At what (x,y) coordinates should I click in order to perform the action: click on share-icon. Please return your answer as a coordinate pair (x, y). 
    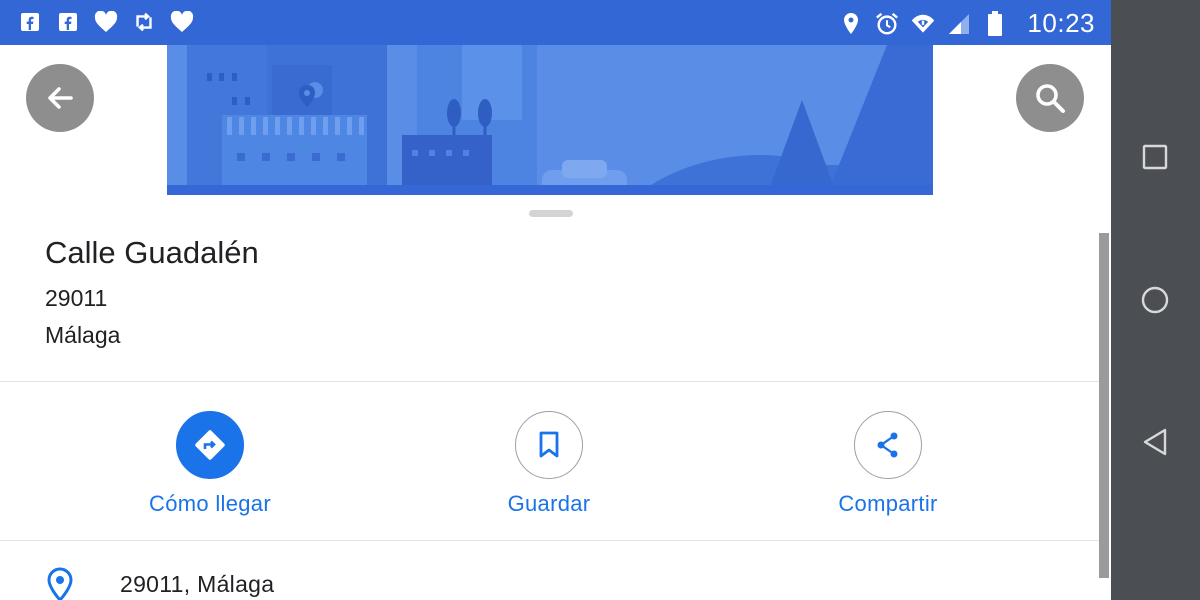
    Looking at the image, I should click on (887, 445).